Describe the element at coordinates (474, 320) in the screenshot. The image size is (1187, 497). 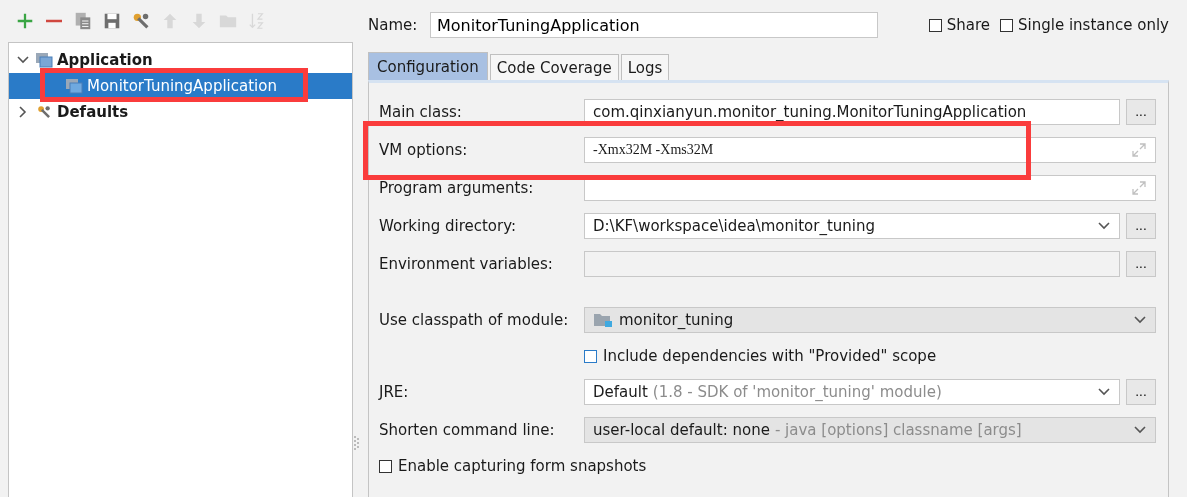
I see `field-label: Use classpath of module:` at that location.